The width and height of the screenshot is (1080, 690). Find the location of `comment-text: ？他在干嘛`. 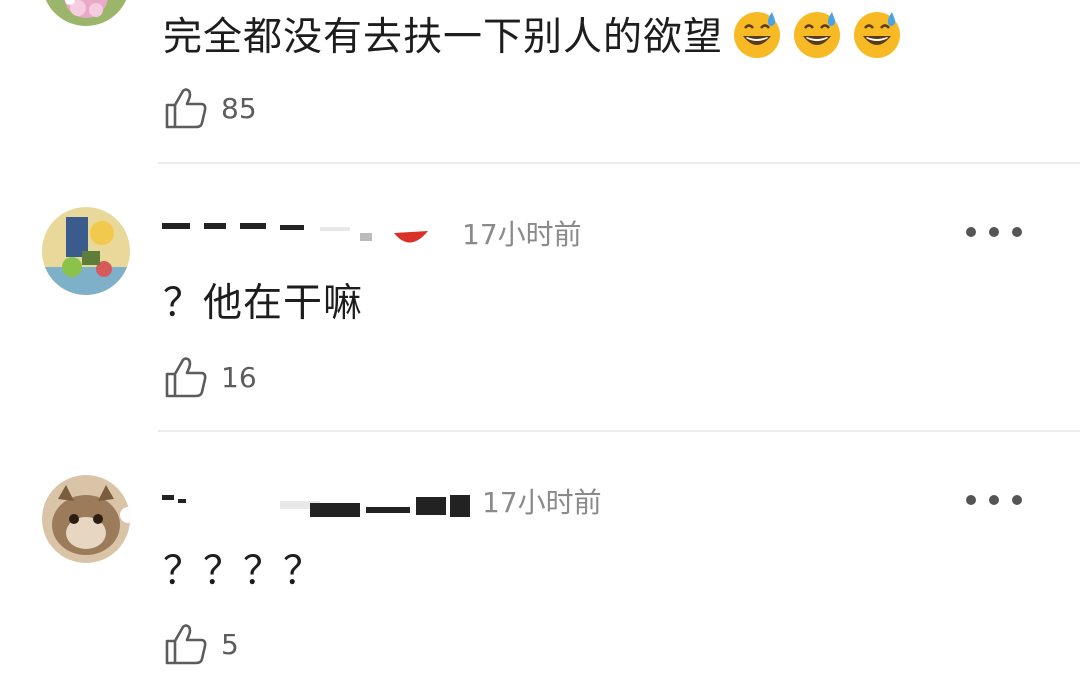

comment-text: ？他在干嘛 is located at coordinates (263, 300).